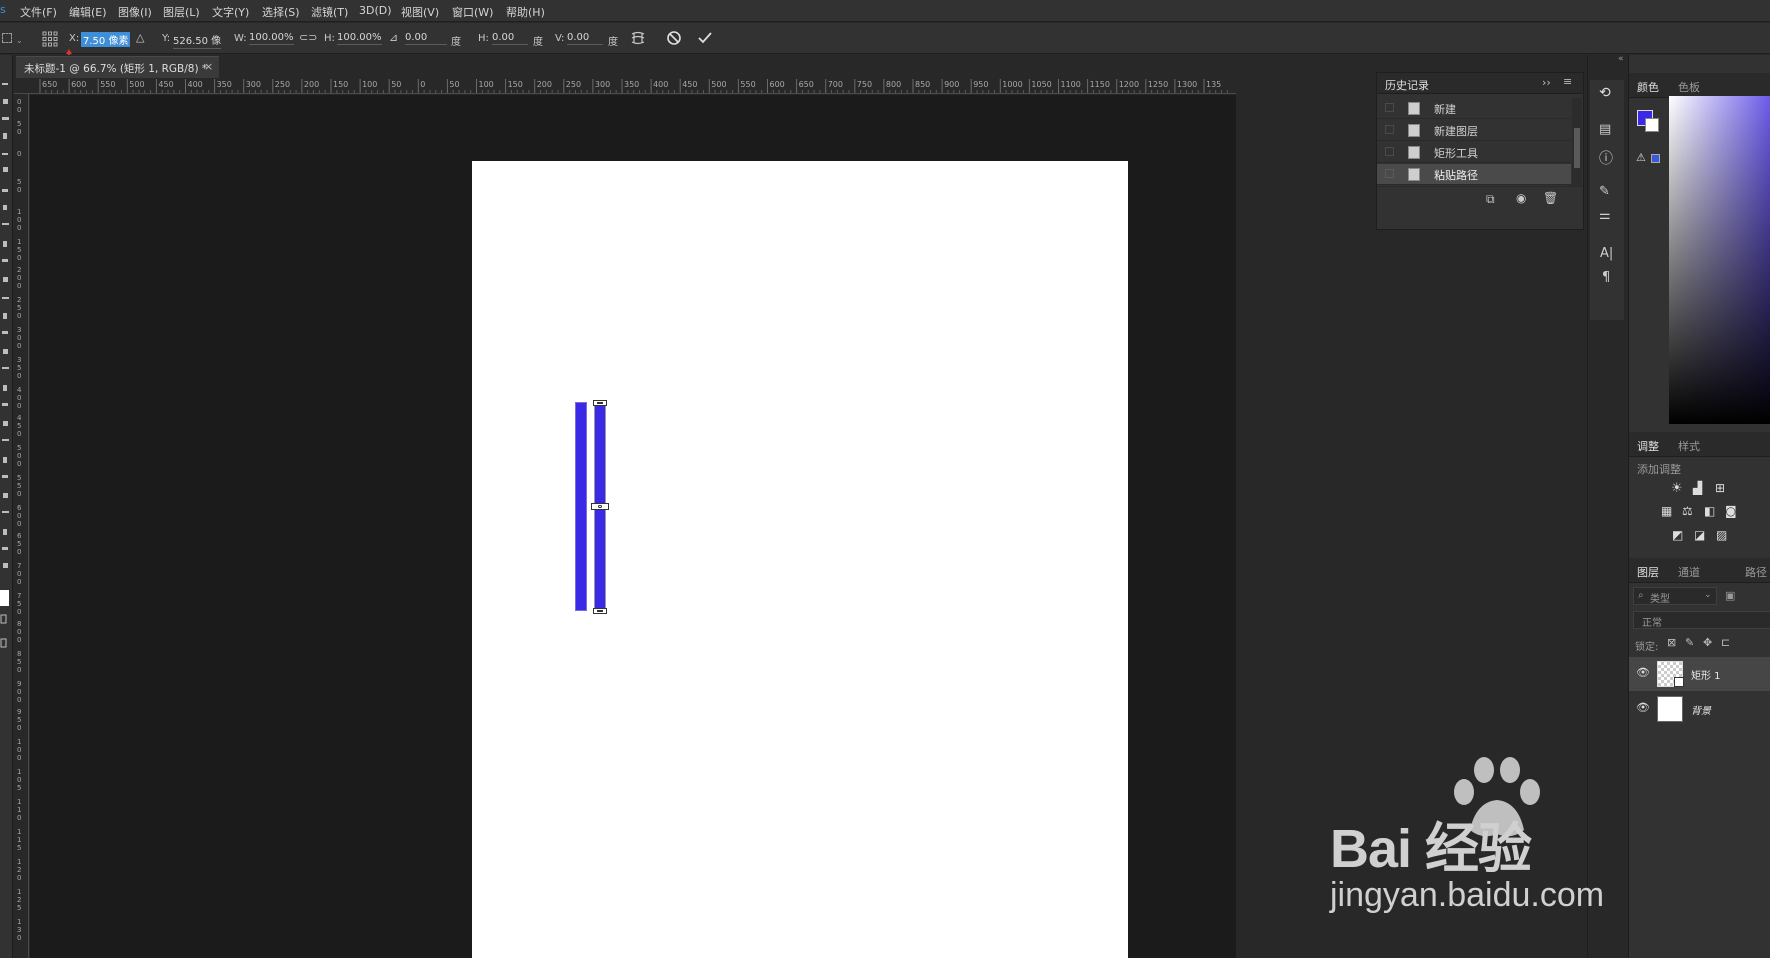 The height and width of the screenshot is (958, 1770). I want to click on h-field: 100.00%, so click(359, 38).